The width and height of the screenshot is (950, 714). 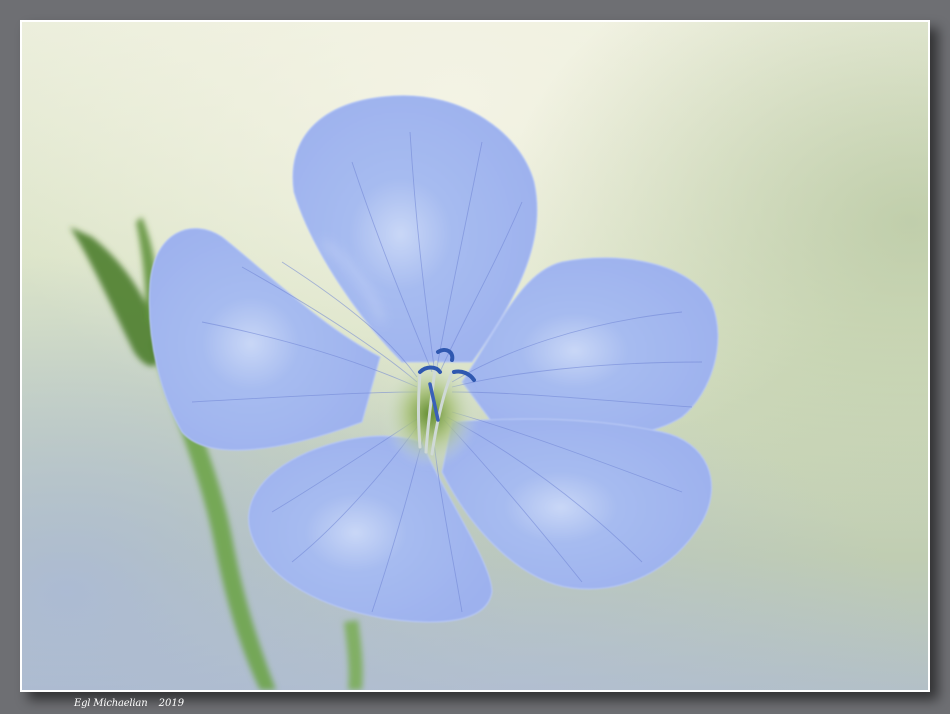 What do you see at coordinates (111, 703) in the screenshot?
I see `signature-name: Egl Michaelian` at bounding box center [111, 703].